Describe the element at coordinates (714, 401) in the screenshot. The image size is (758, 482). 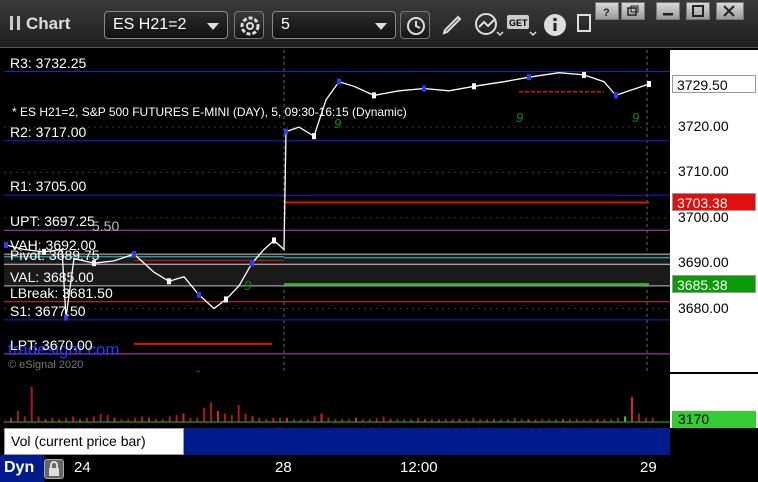
I see `volume-axis: 3170` at that location.